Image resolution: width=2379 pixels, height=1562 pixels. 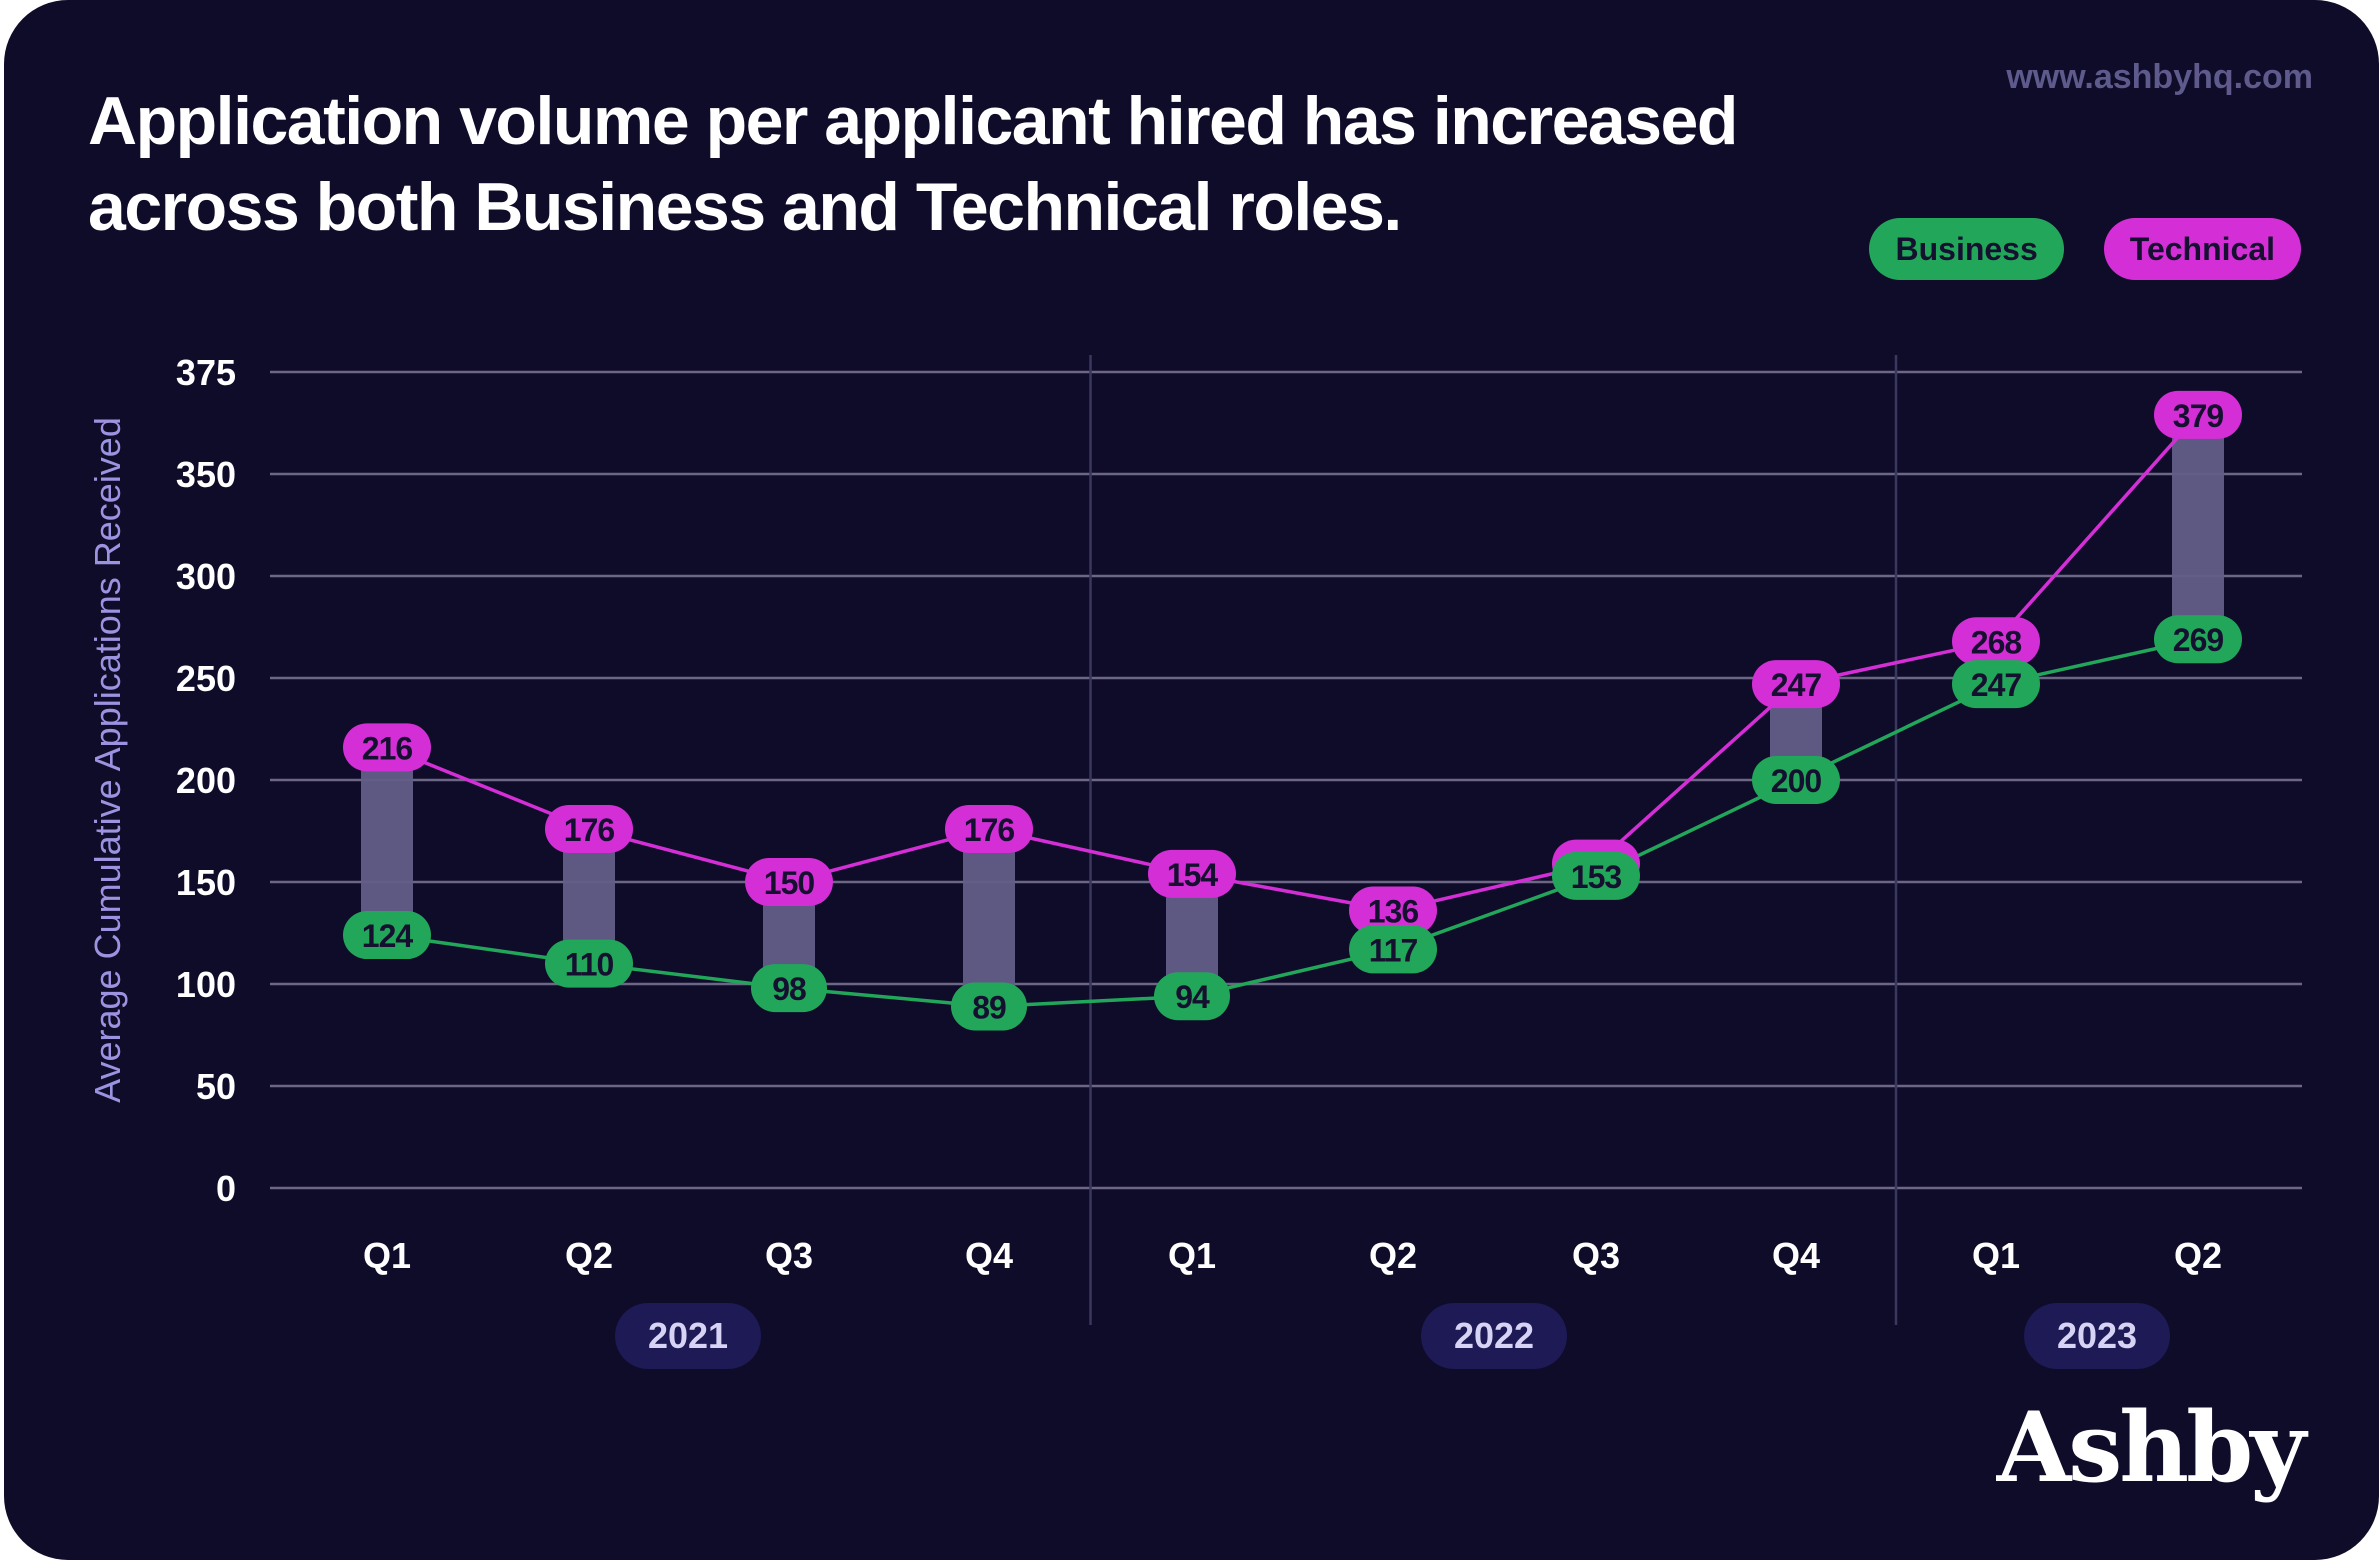 What do you see at coordinates (388, 936) in the screenshot?
I see `business-point-label: 124` at bounding box center [388, 936].